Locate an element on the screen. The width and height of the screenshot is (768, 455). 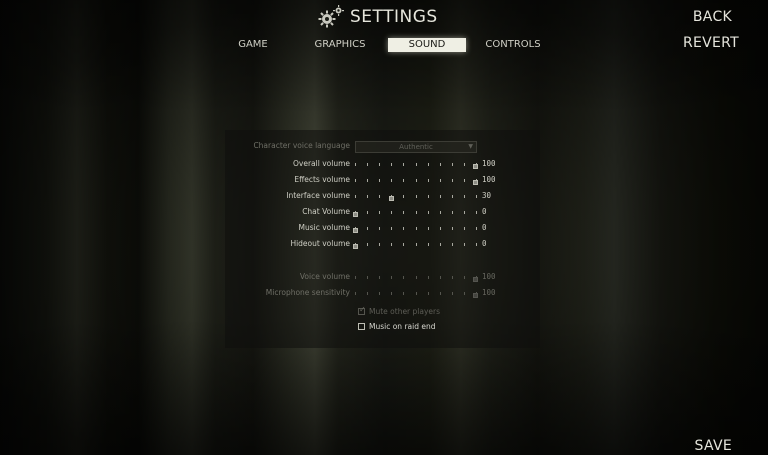
tab-sound: SOUND is located at coordinates (427, 45).